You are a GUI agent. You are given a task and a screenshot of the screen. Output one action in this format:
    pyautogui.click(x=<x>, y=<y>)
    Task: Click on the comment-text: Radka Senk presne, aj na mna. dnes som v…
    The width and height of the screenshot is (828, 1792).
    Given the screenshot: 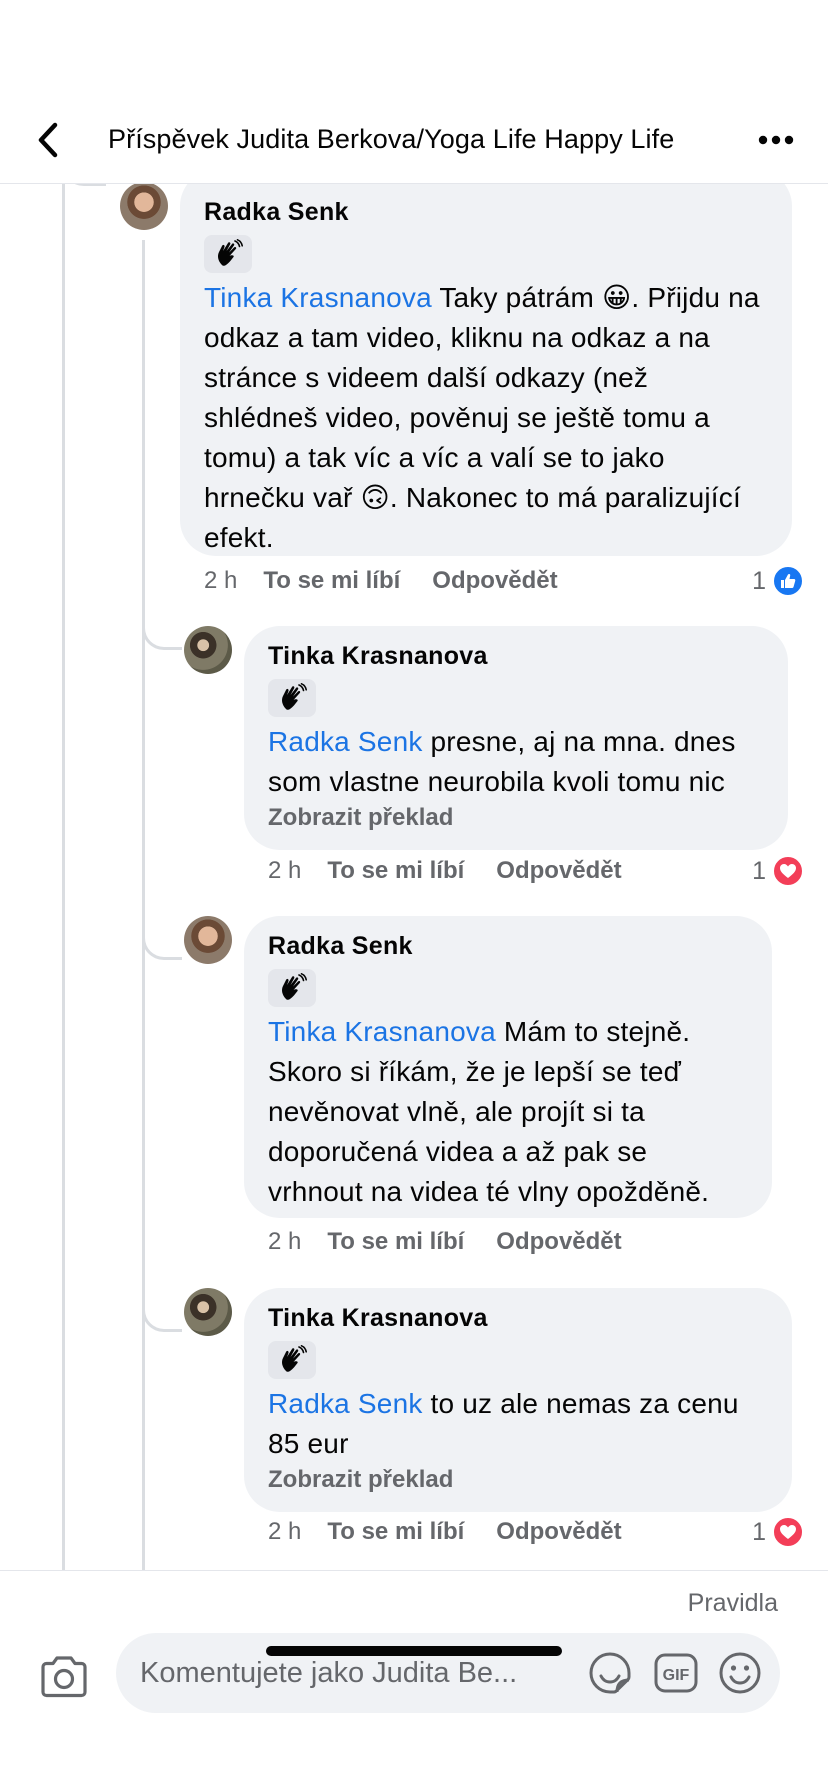 What is the action you would take?
    pyautogui.click(x=516, y=762)
    